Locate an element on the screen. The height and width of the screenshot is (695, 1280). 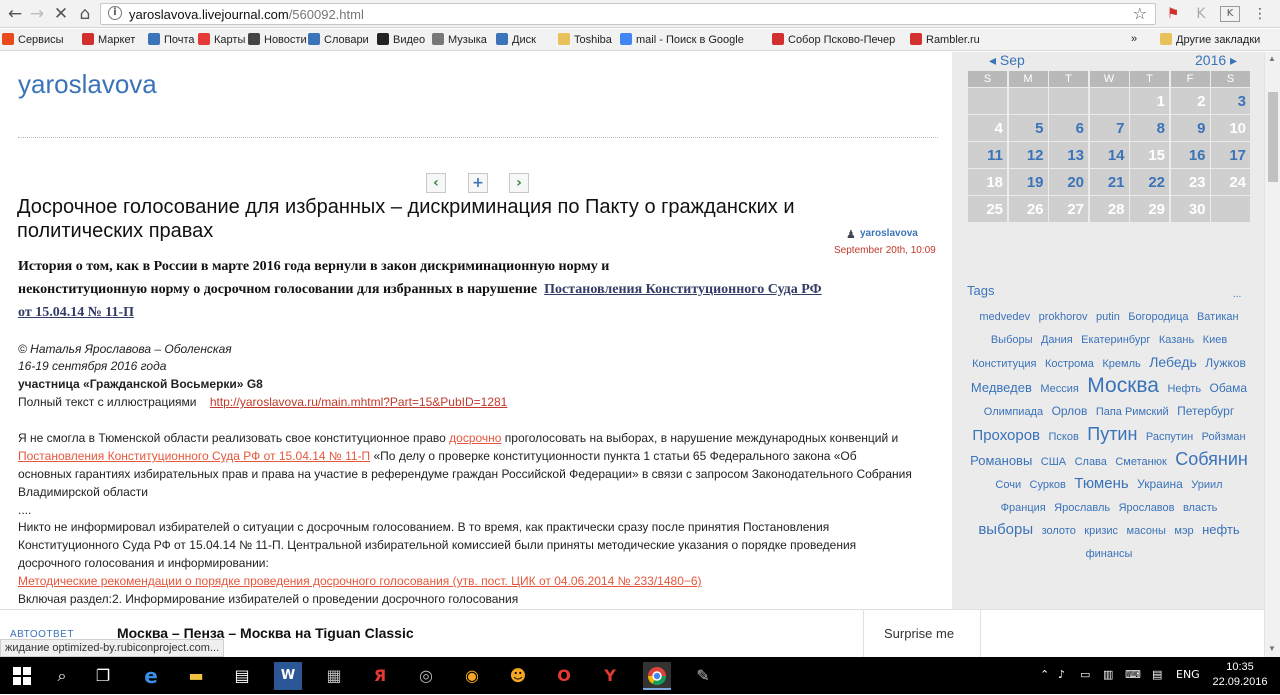
tag-link: Сурков is located at coordinates (1048, 485).